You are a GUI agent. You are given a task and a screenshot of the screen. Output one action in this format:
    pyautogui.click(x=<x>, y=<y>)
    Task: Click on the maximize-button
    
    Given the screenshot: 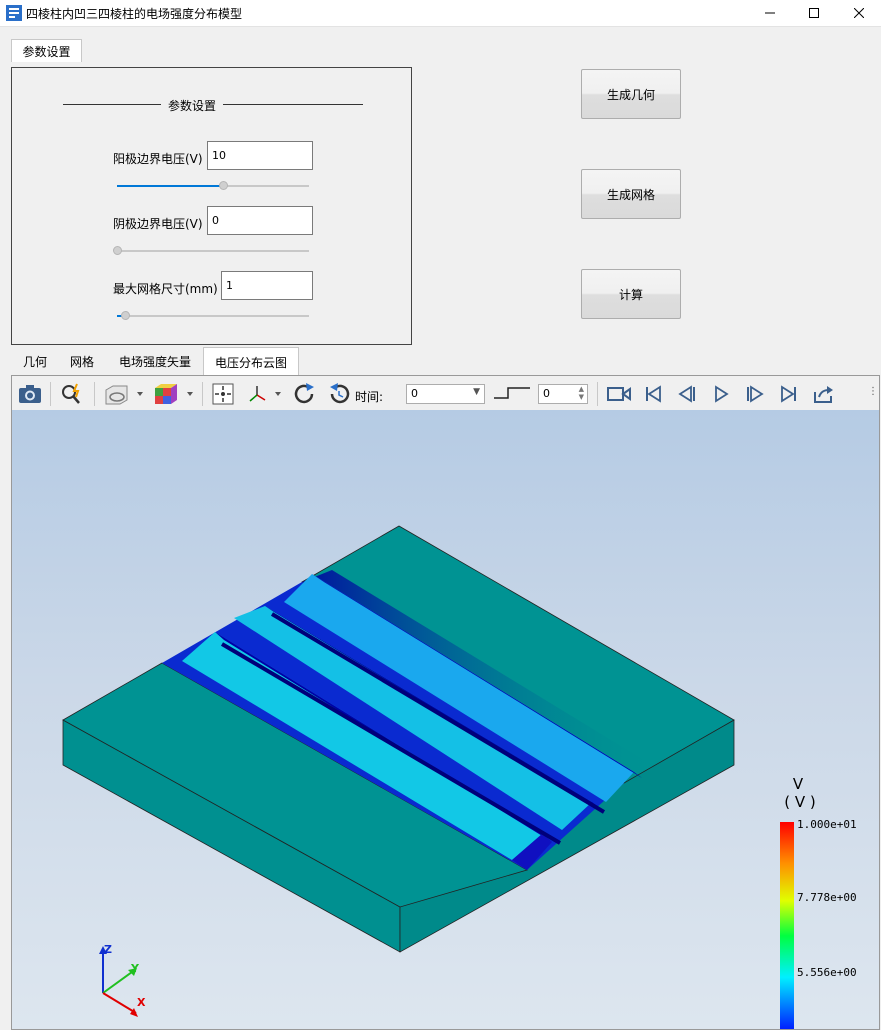 What is the action you would take?
    pyautogui.click(x=814, y=13)
    